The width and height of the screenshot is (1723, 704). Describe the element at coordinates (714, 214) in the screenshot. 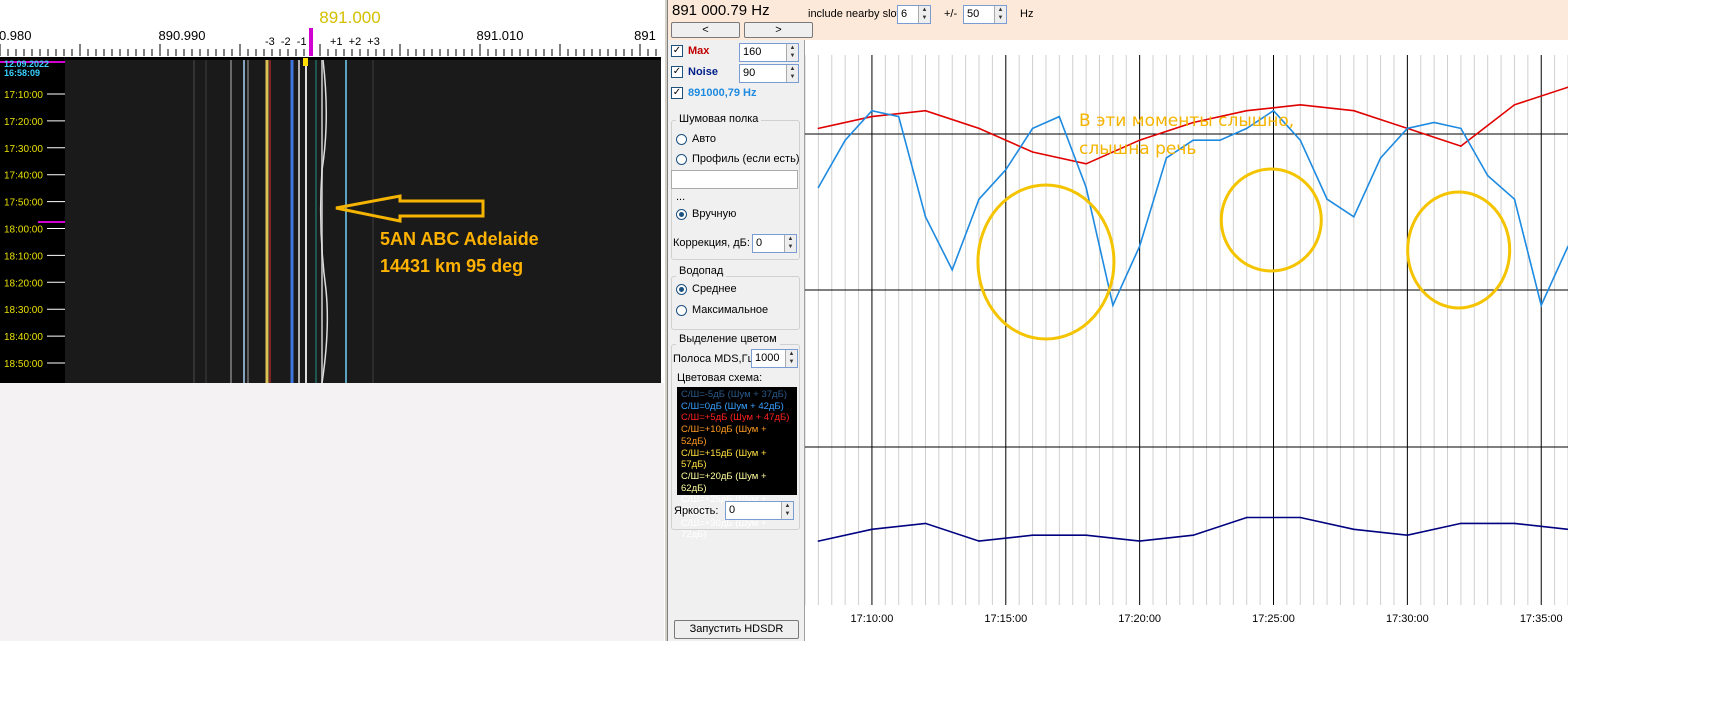

I see `manual-label: Вручную` at that location.